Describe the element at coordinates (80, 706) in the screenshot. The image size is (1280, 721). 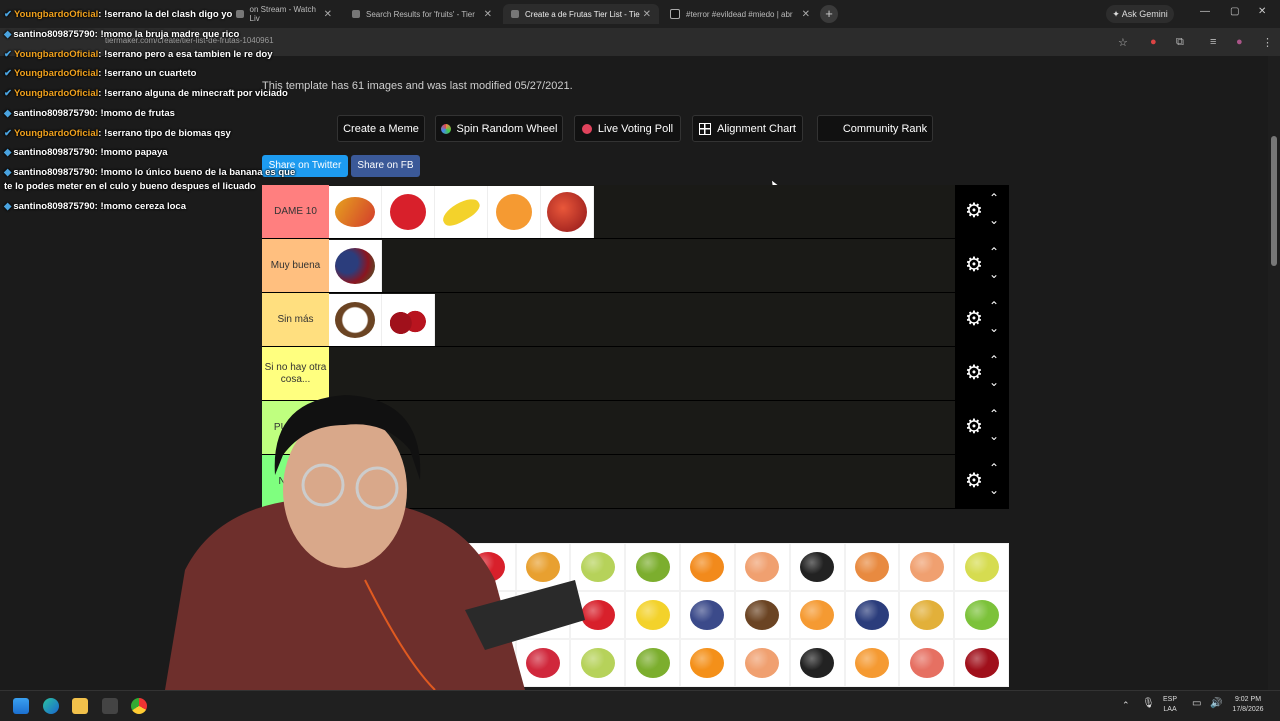
I see `file-explorer-icon` at that location.